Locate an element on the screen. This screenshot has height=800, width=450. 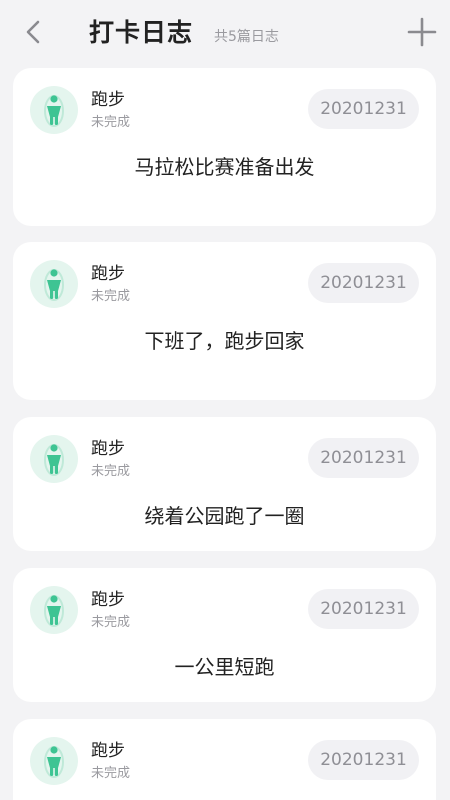
log-content: 下班了，跑步回家 is located at coordinates (224, 341).